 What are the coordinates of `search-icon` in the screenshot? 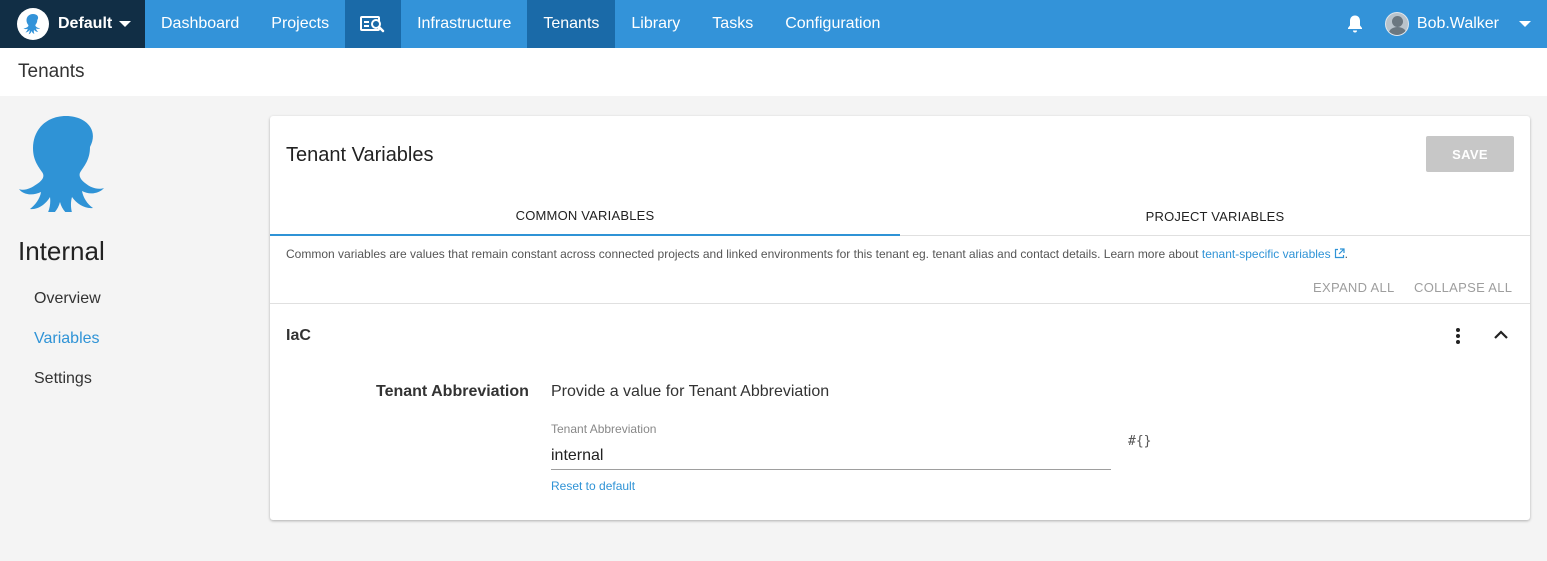 It's located at (372, 24).